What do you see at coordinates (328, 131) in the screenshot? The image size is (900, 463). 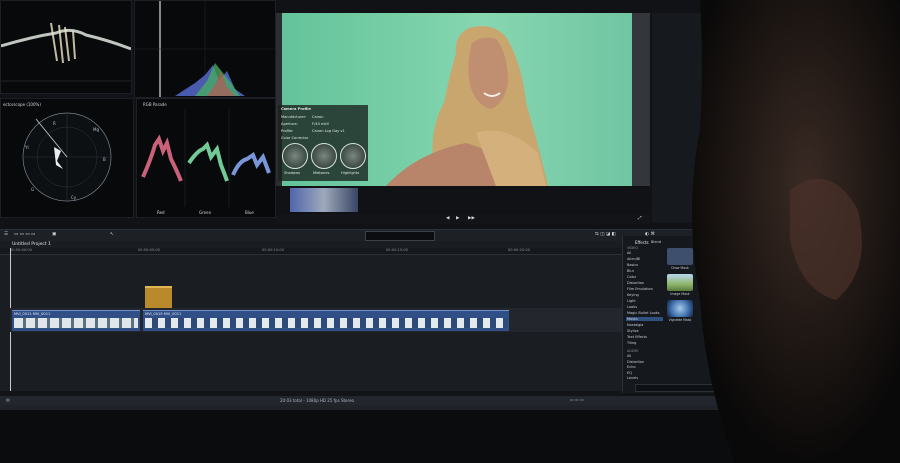 I see `inspector-row-value: Canon Log Gay v1` at bounding box center [328, 131].